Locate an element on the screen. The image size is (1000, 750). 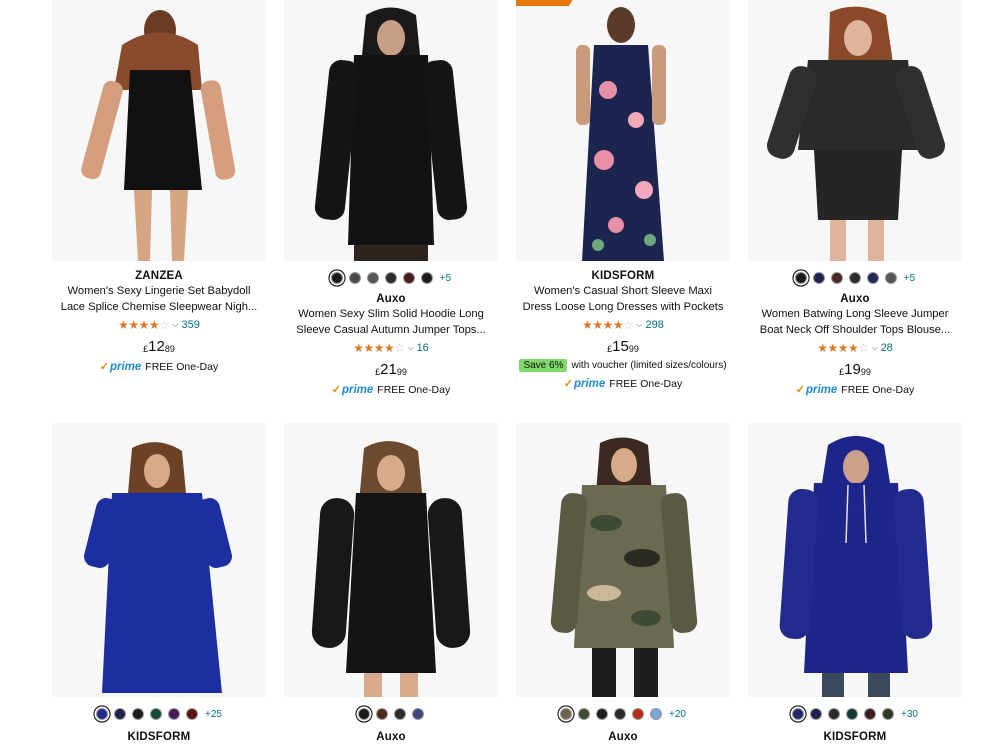
rating-count: 28 is located at coordinates (887, 348).